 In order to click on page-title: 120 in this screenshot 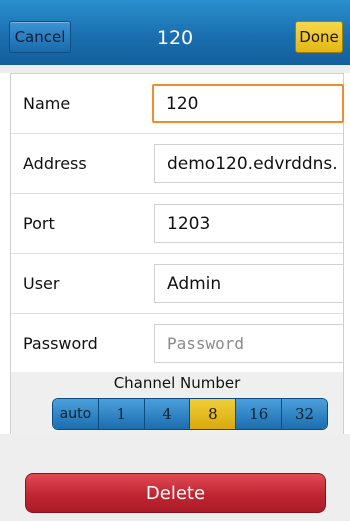, I will do `click(175, 38)`.